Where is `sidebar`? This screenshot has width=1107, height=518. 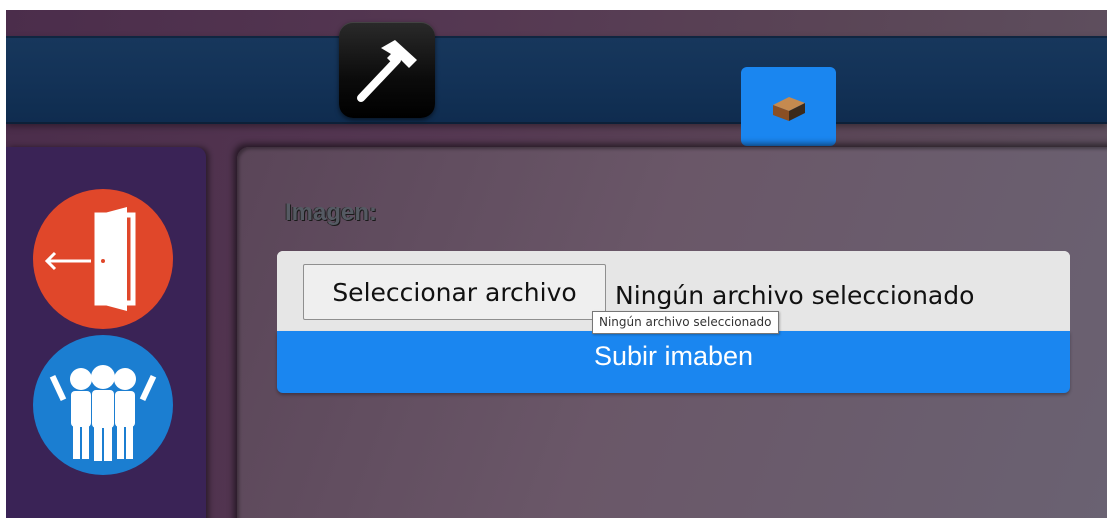 sidebar is located at coordinates (106, 332).